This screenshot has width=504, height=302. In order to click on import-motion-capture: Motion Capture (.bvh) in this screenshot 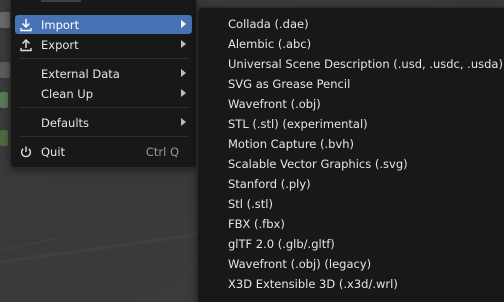, I will do `click(291, 147)`.